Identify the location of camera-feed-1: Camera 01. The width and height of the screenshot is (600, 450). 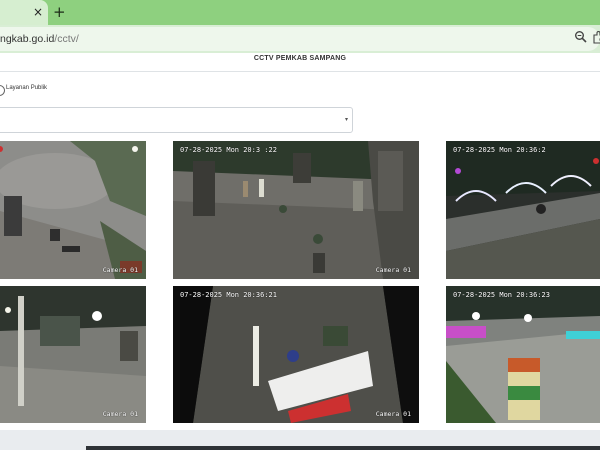
(73, 210).